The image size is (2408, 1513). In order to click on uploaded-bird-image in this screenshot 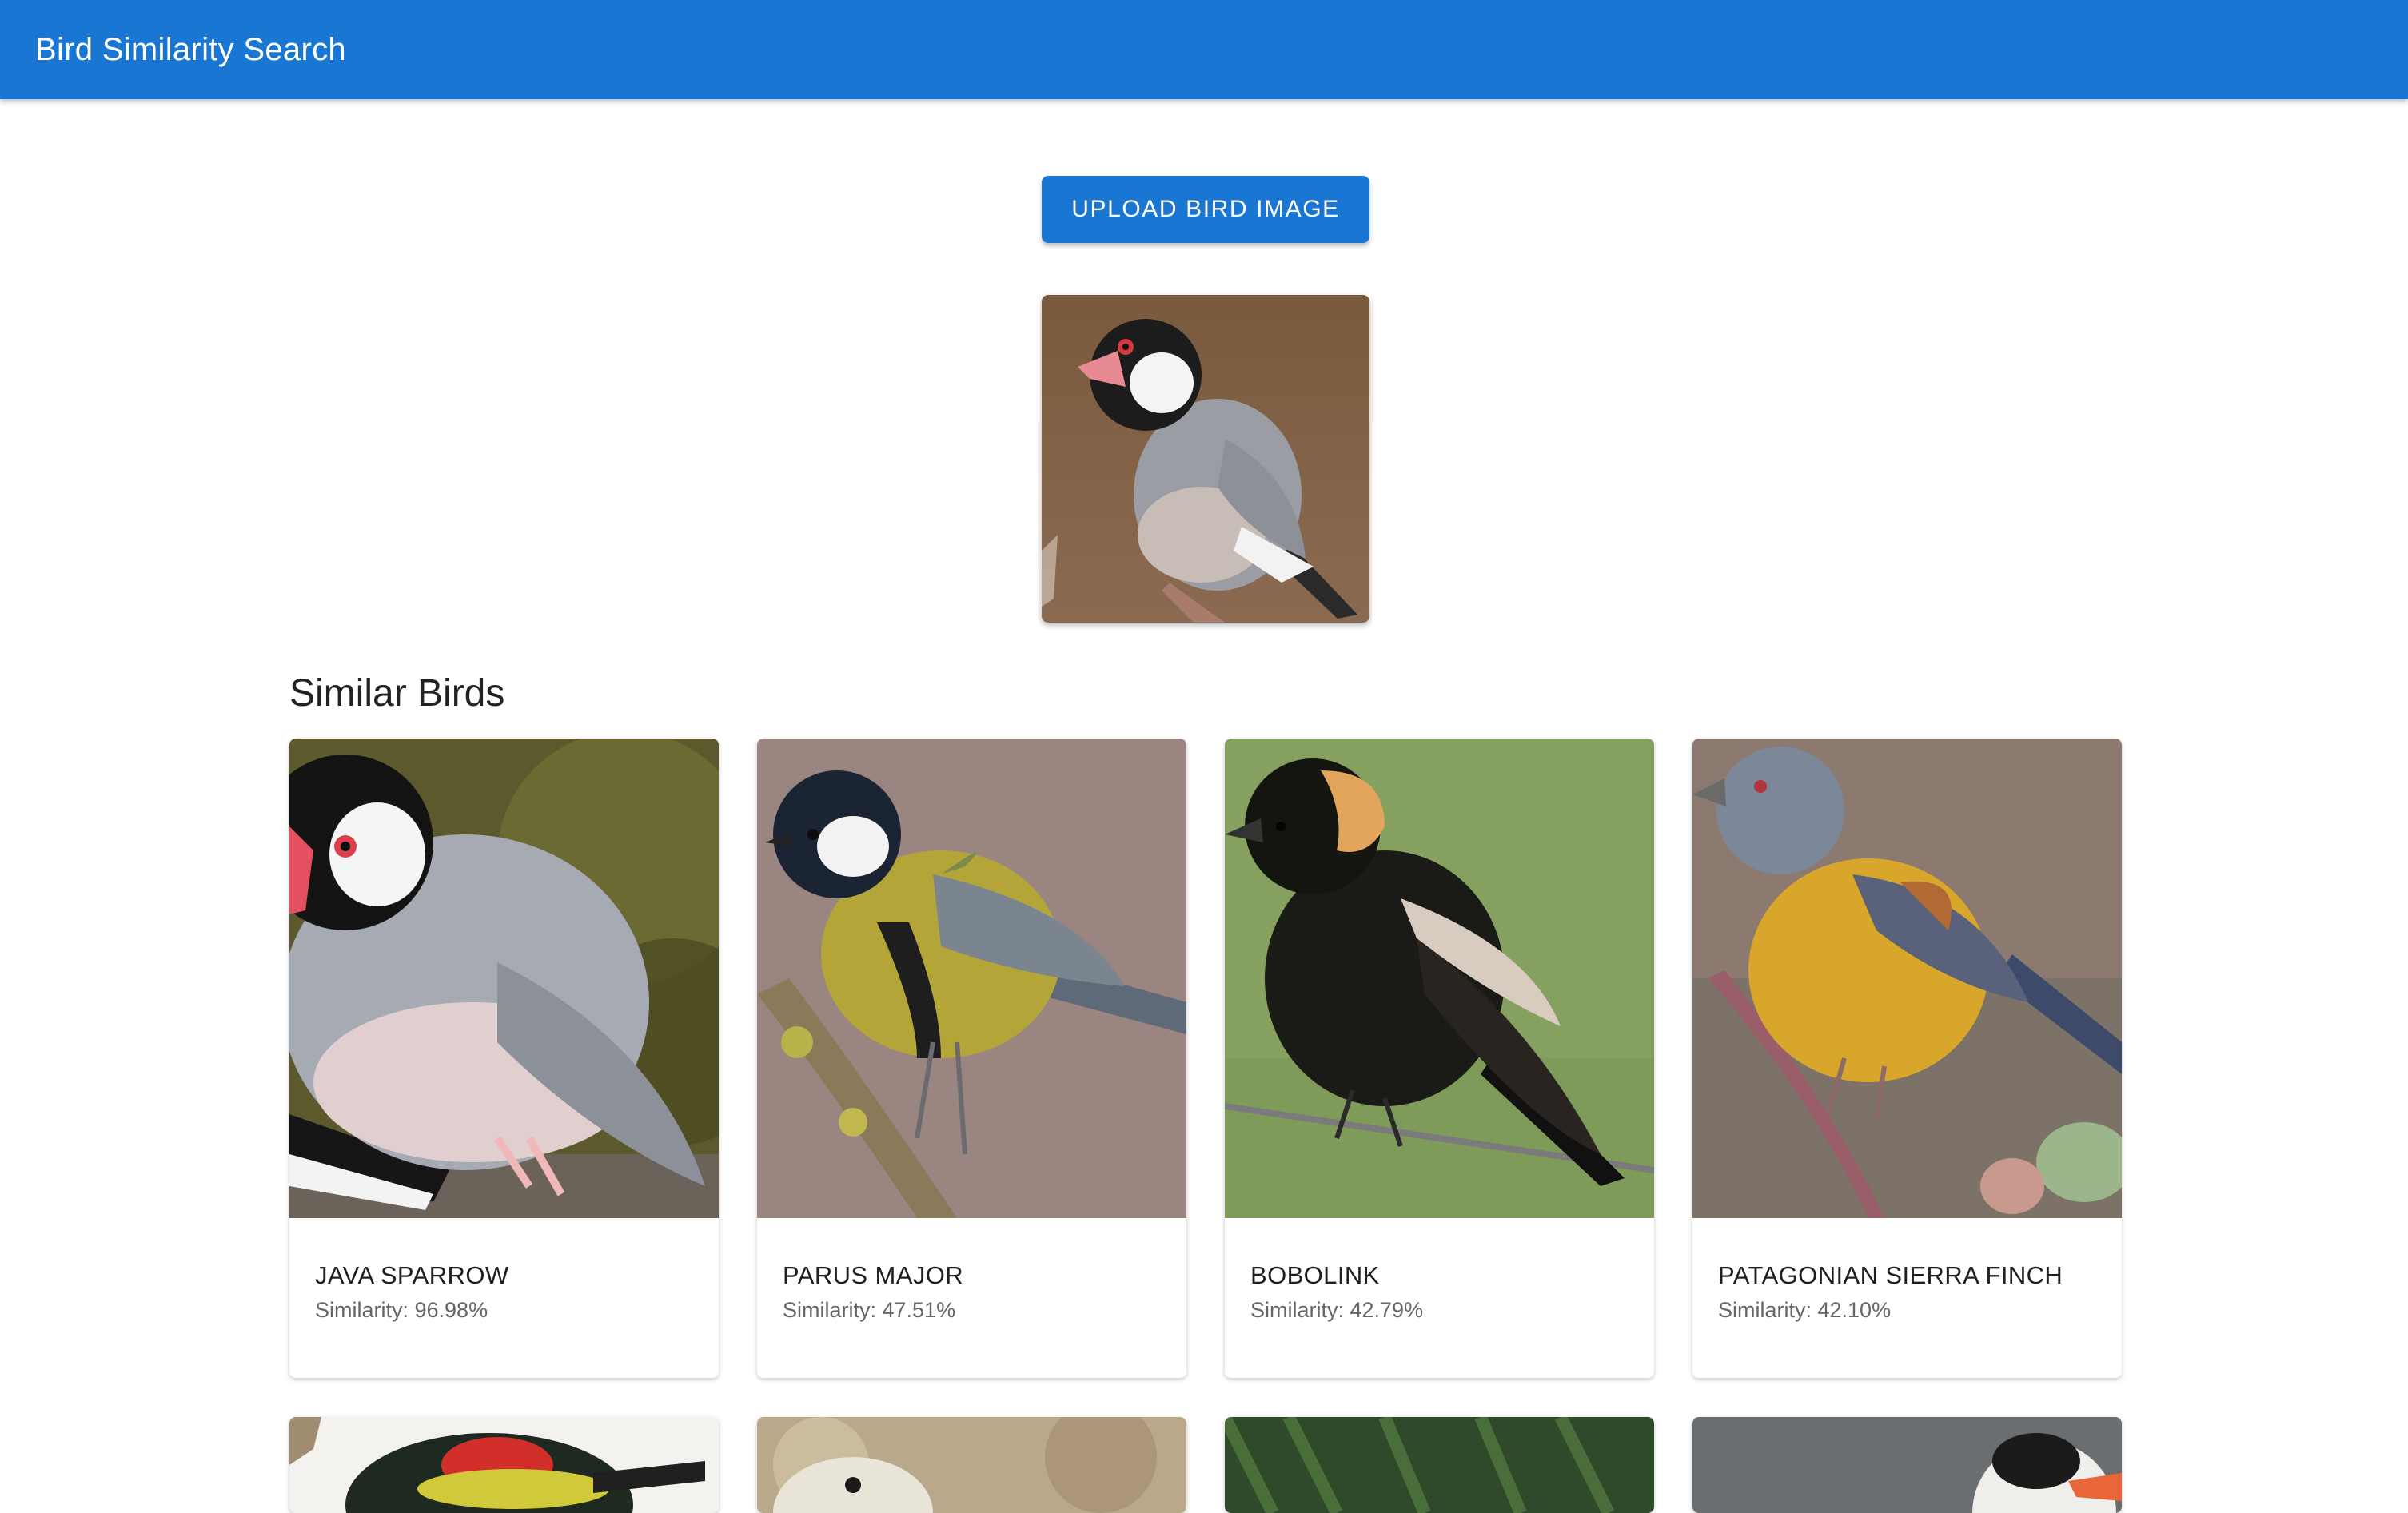, I will do `click(1205, 459)`.